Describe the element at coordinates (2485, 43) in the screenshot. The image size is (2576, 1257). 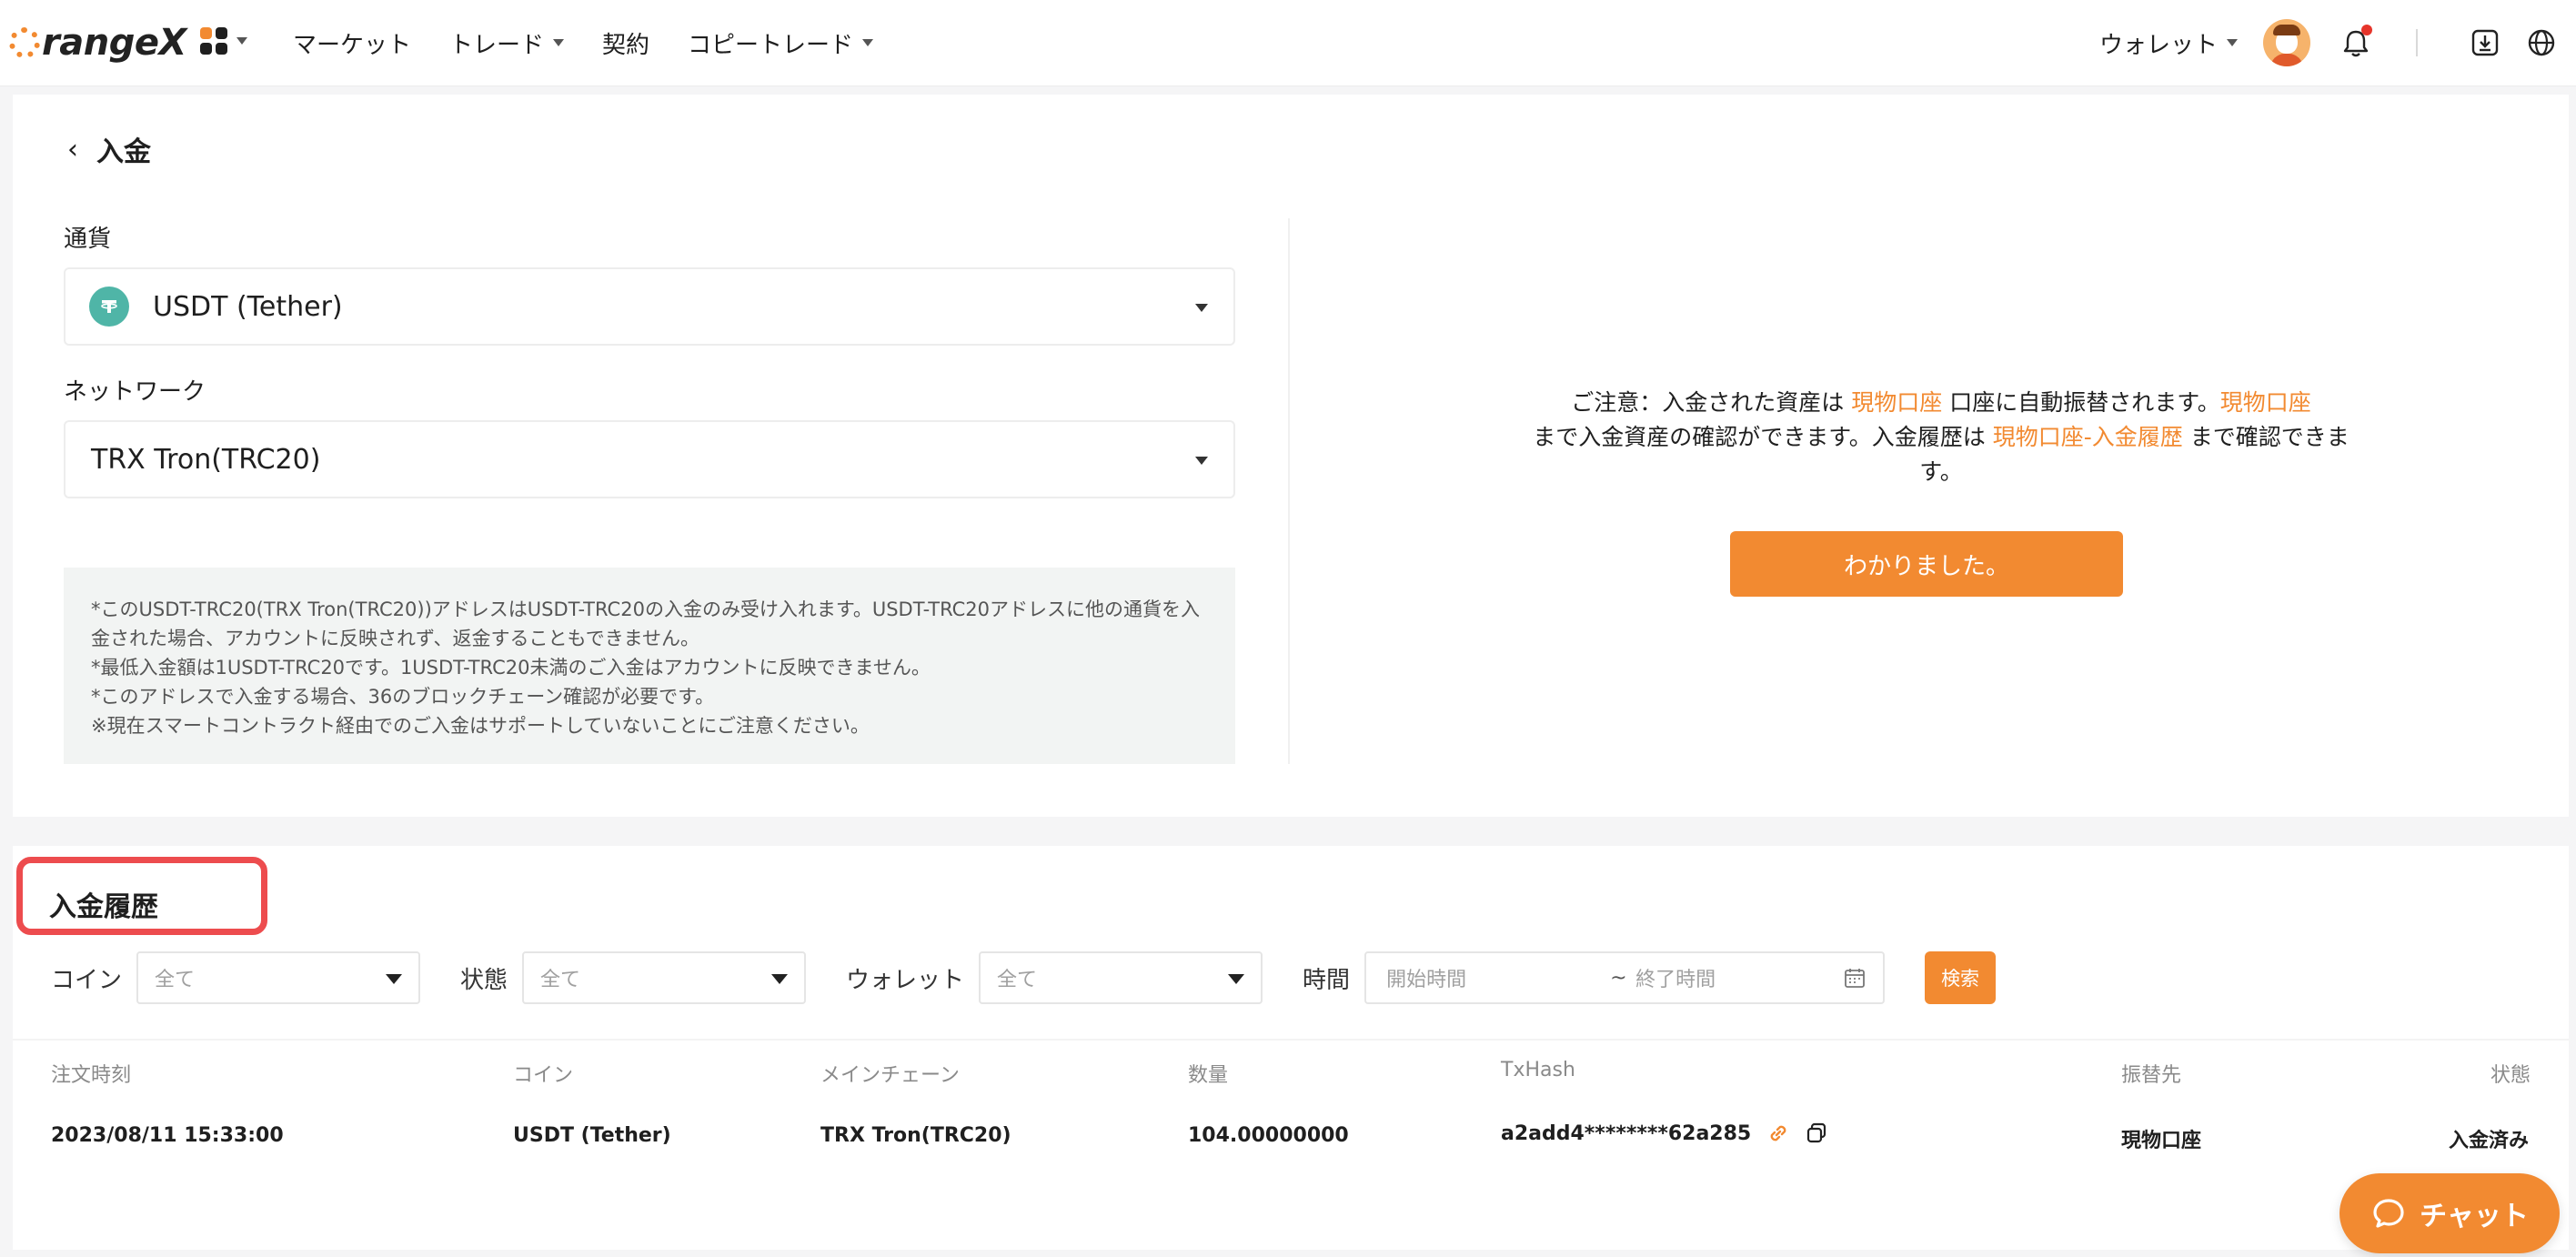
I see `download-icon` at that location.